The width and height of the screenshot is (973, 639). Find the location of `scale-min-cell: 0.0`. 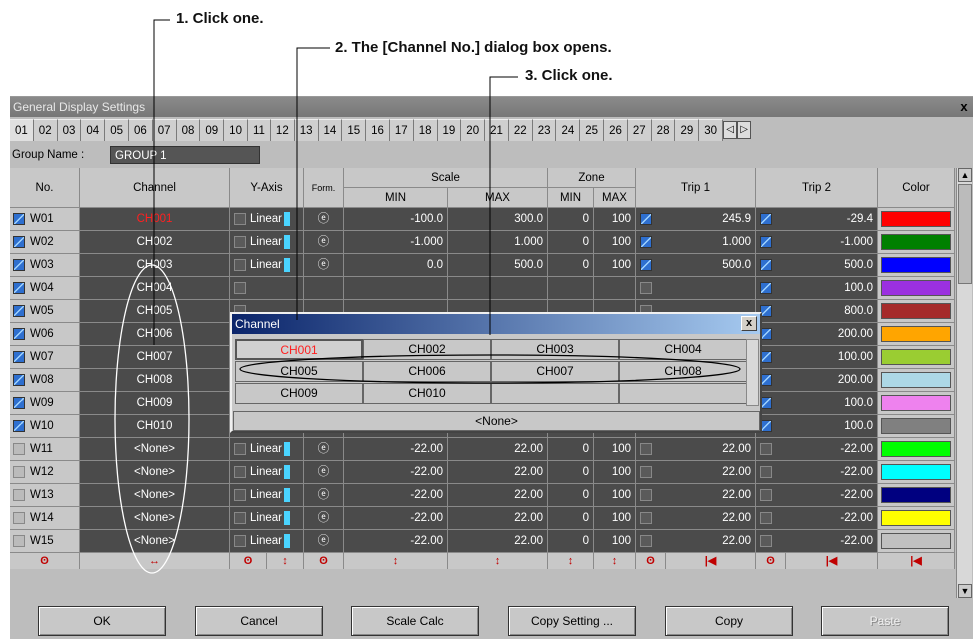

scale-min-cell: 0.0 is located at coordinates (396, 265).